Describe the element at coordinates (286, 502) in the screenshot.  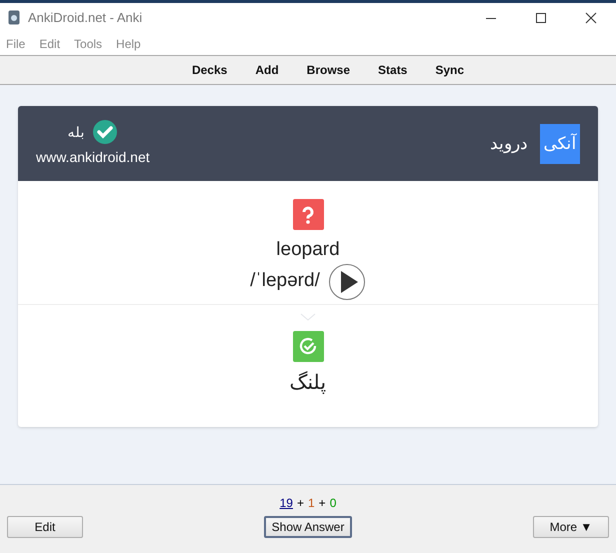
I see `count-text: 19` at that location.